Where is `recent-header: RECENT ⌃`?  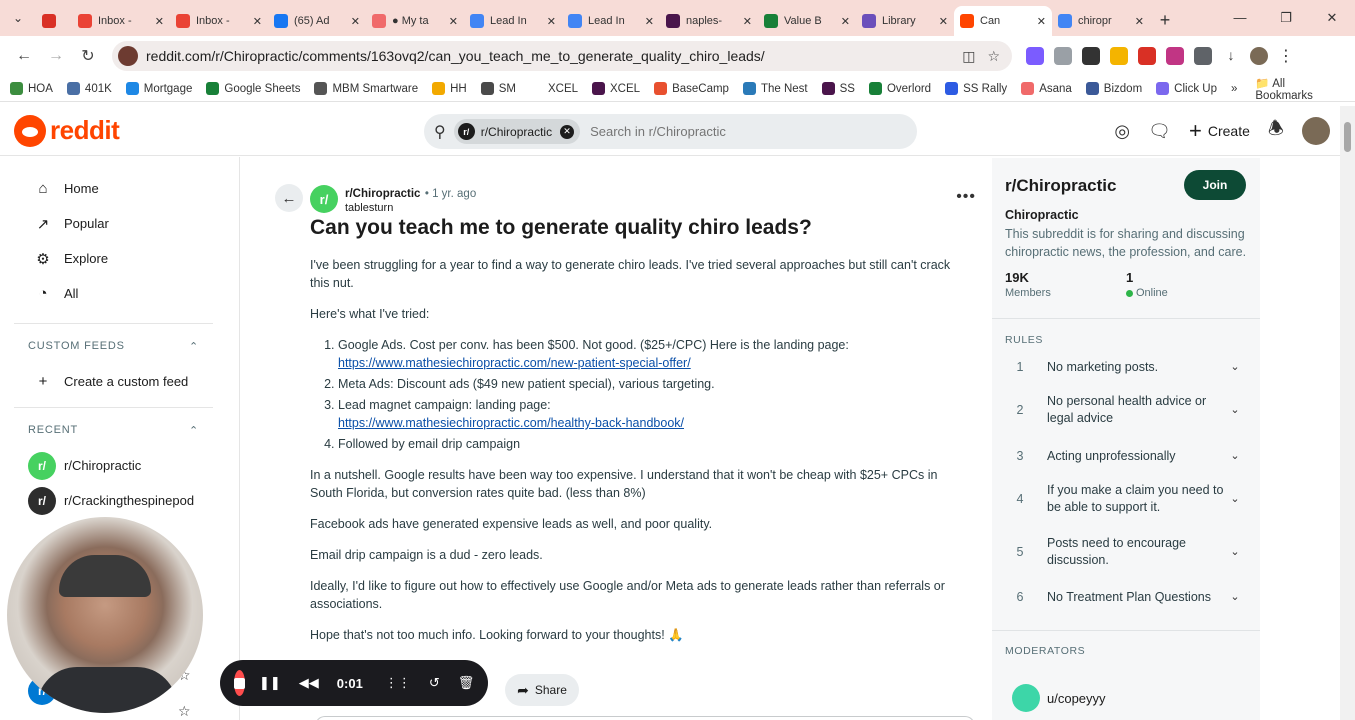
recent-header: RECENT ⌃ is located at coordinates (119, 430).